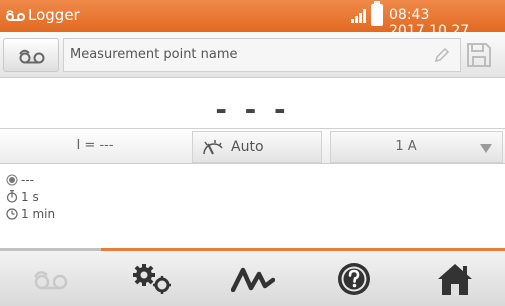  What do you see at coordinates (252, 19) in the screenshot?
I see `title-bar: Logger 08:43 2017.10.27` at bounding box center [252, 19].